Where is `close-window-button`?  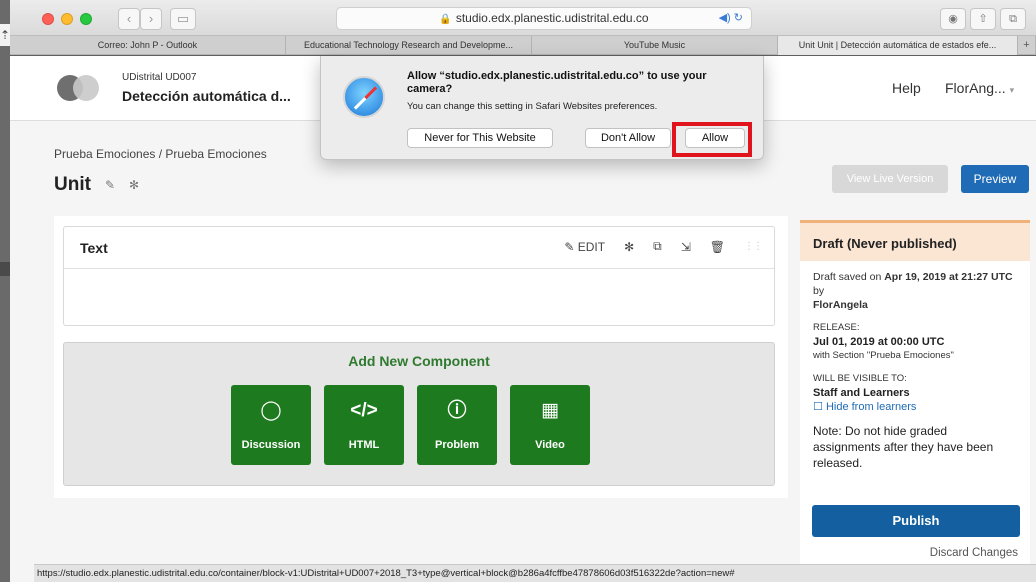 close-window-button is located at coordinates (48, 19).